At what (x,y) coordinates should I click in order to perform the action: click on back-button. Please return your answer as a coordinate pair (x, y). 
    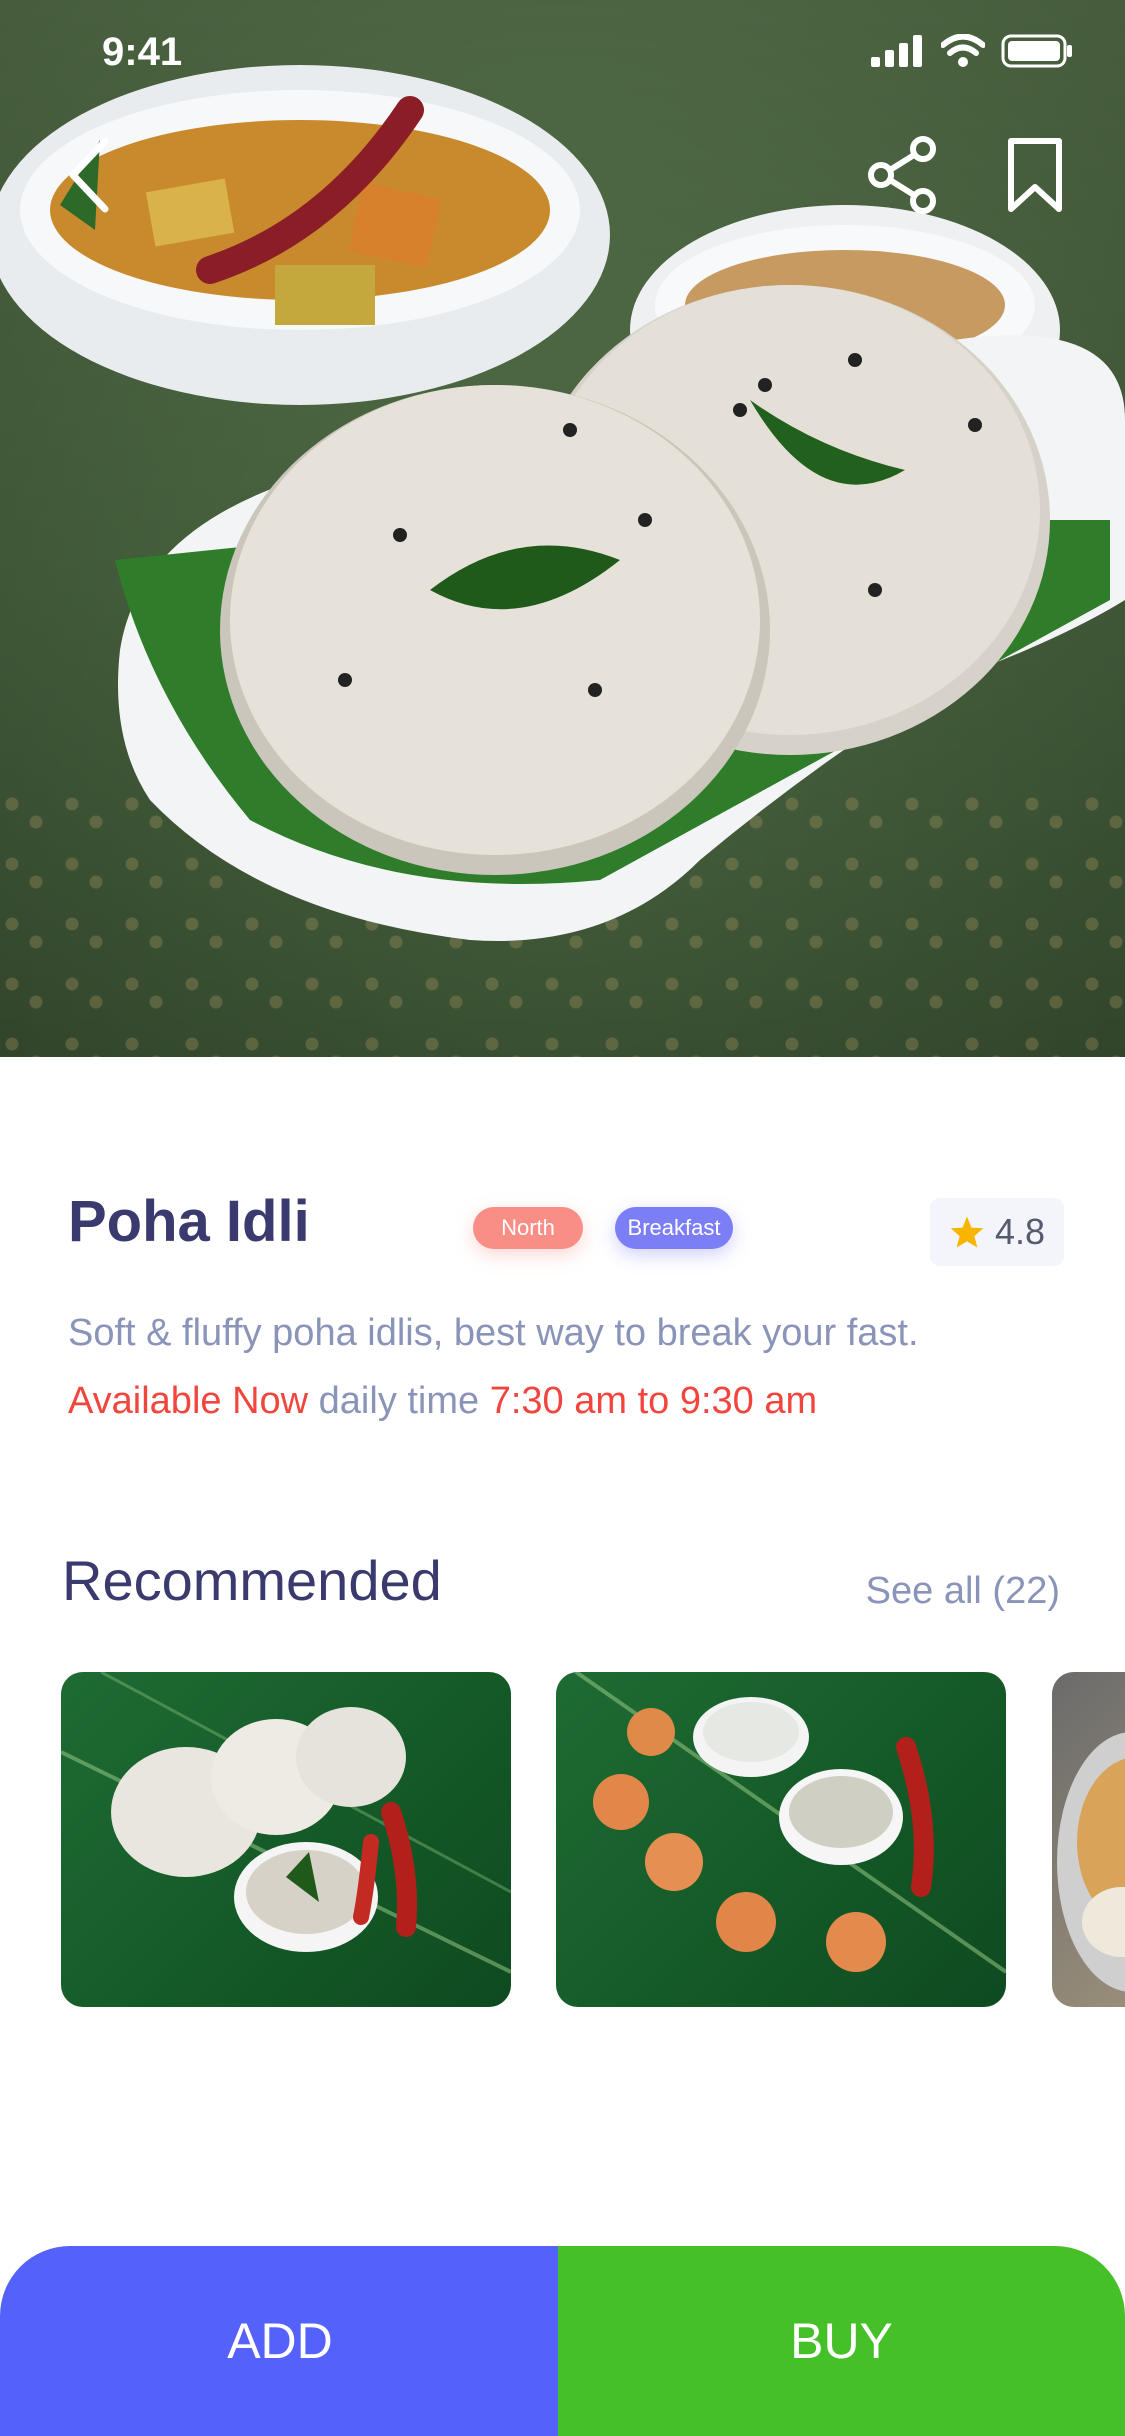
    Looking at the image, I should click on (88, 175).